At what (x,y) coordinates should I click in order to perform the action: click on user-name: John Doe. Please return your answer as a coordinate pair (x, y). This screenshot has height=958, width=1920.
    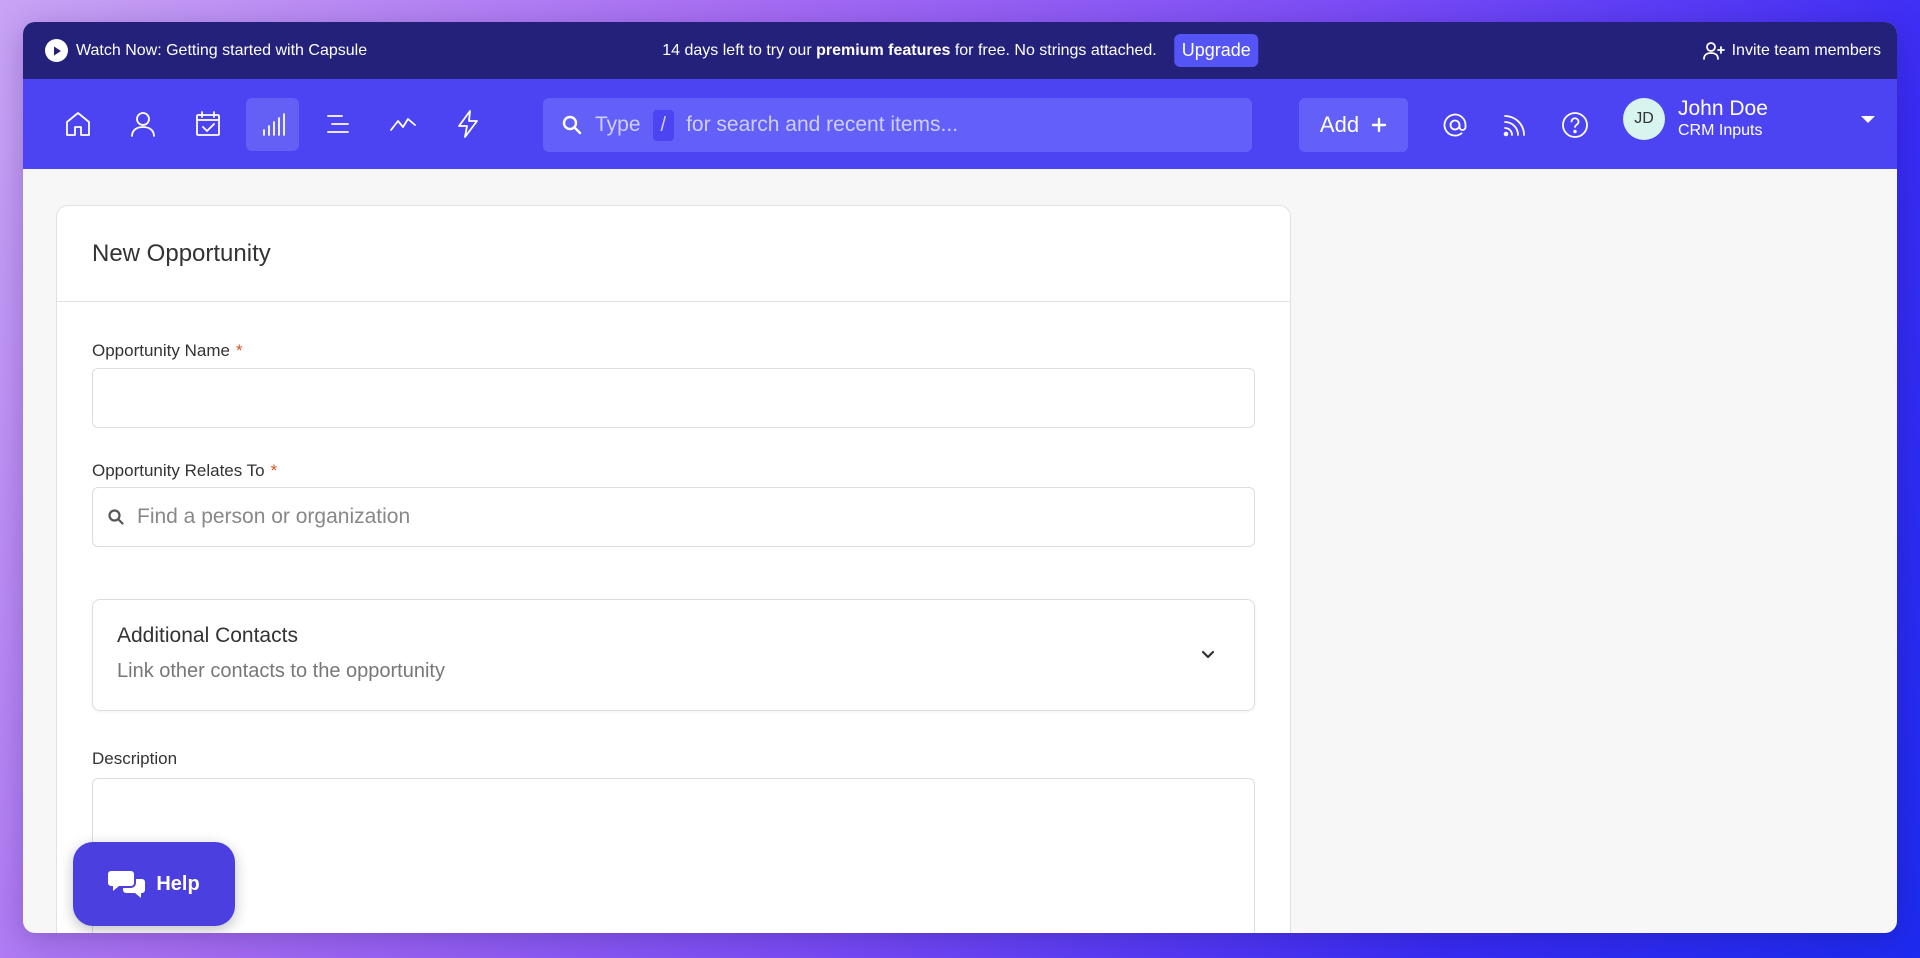
    Looking at the image, I should click on (1723, 108).